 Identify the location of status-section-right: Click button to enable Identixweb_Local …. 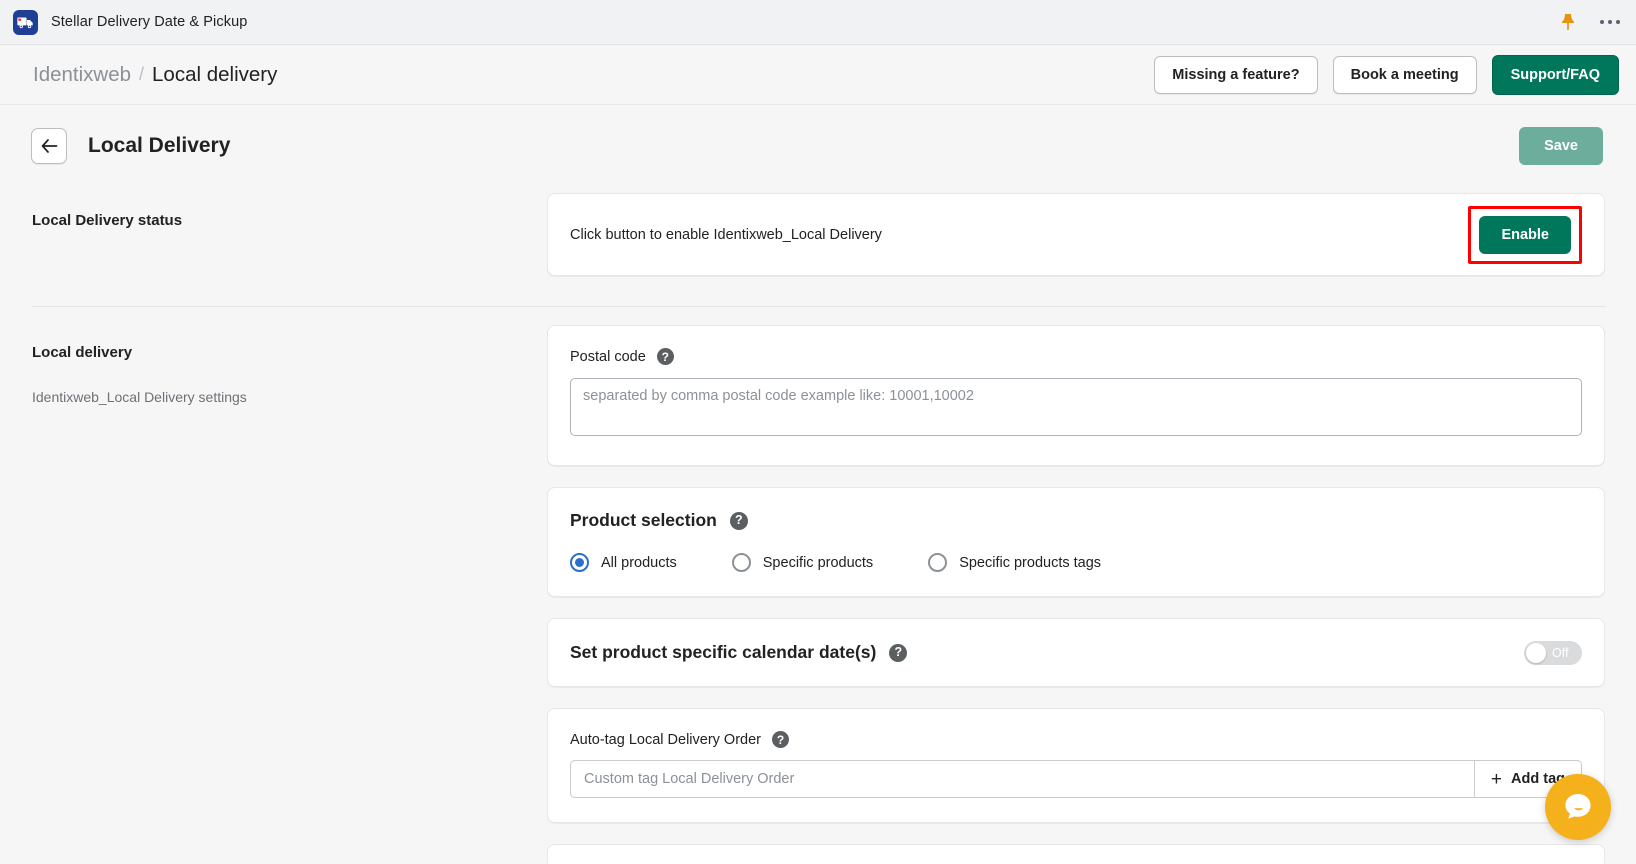
(1076, 234).